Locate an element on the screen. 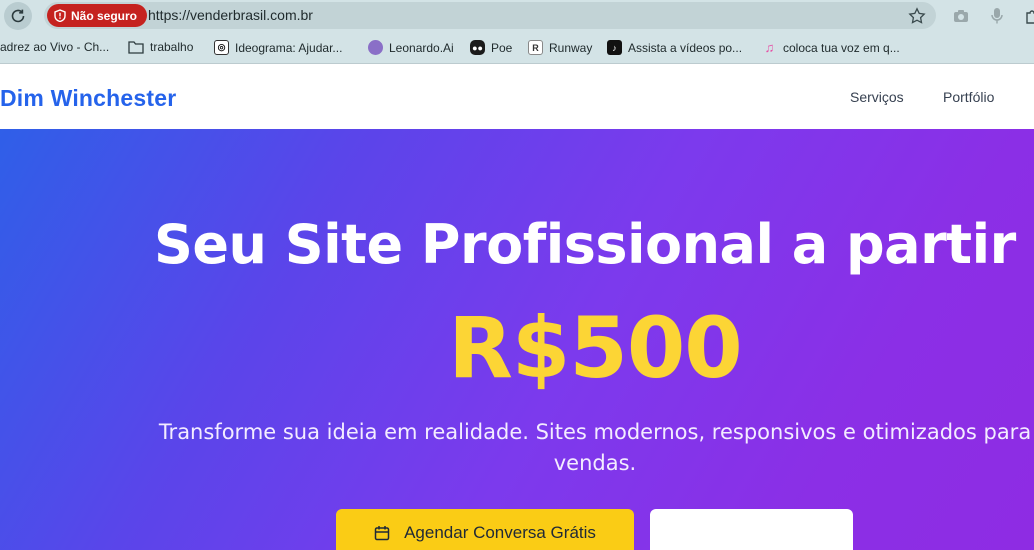  bookmark-item: ●● Poe is located at coordinates (491, 47).